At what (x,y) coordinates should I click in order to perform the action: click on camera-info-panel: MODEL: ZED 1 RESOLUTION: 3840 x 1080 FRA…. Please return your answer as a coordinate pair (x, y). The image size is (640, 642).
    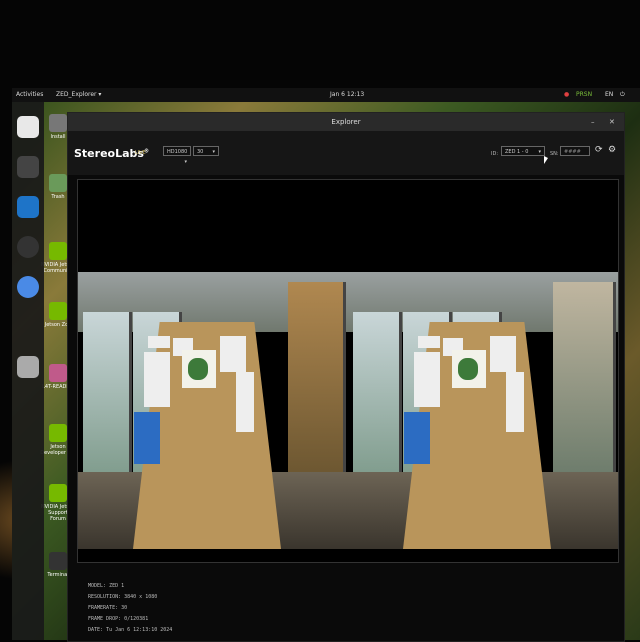
    Looking at the image, I should click on (130, 608).